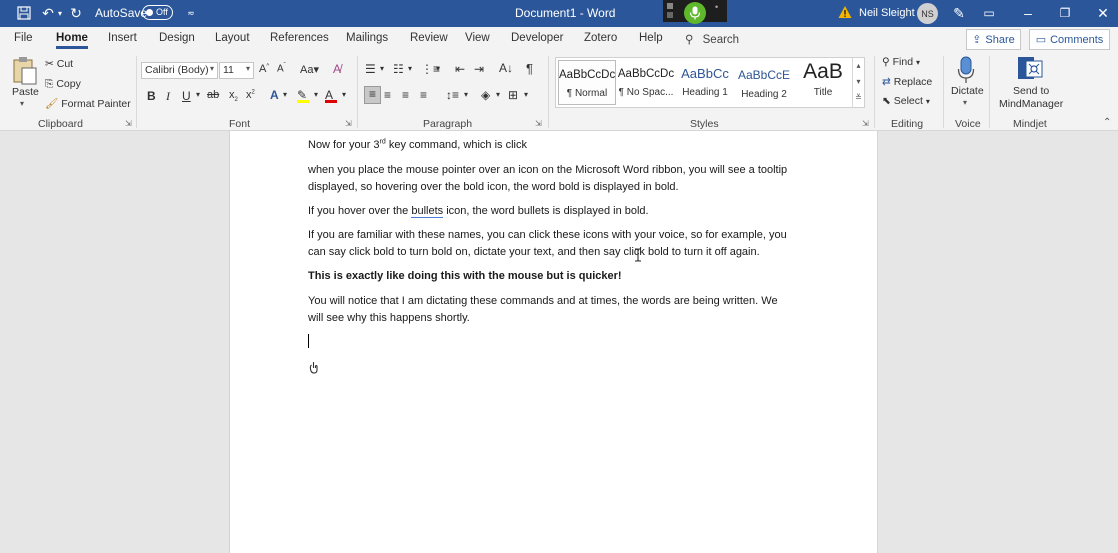 The image size is (1118, 553). I want to click on style-heading-1: AaBbCc Heading 1, so click(705, 82).